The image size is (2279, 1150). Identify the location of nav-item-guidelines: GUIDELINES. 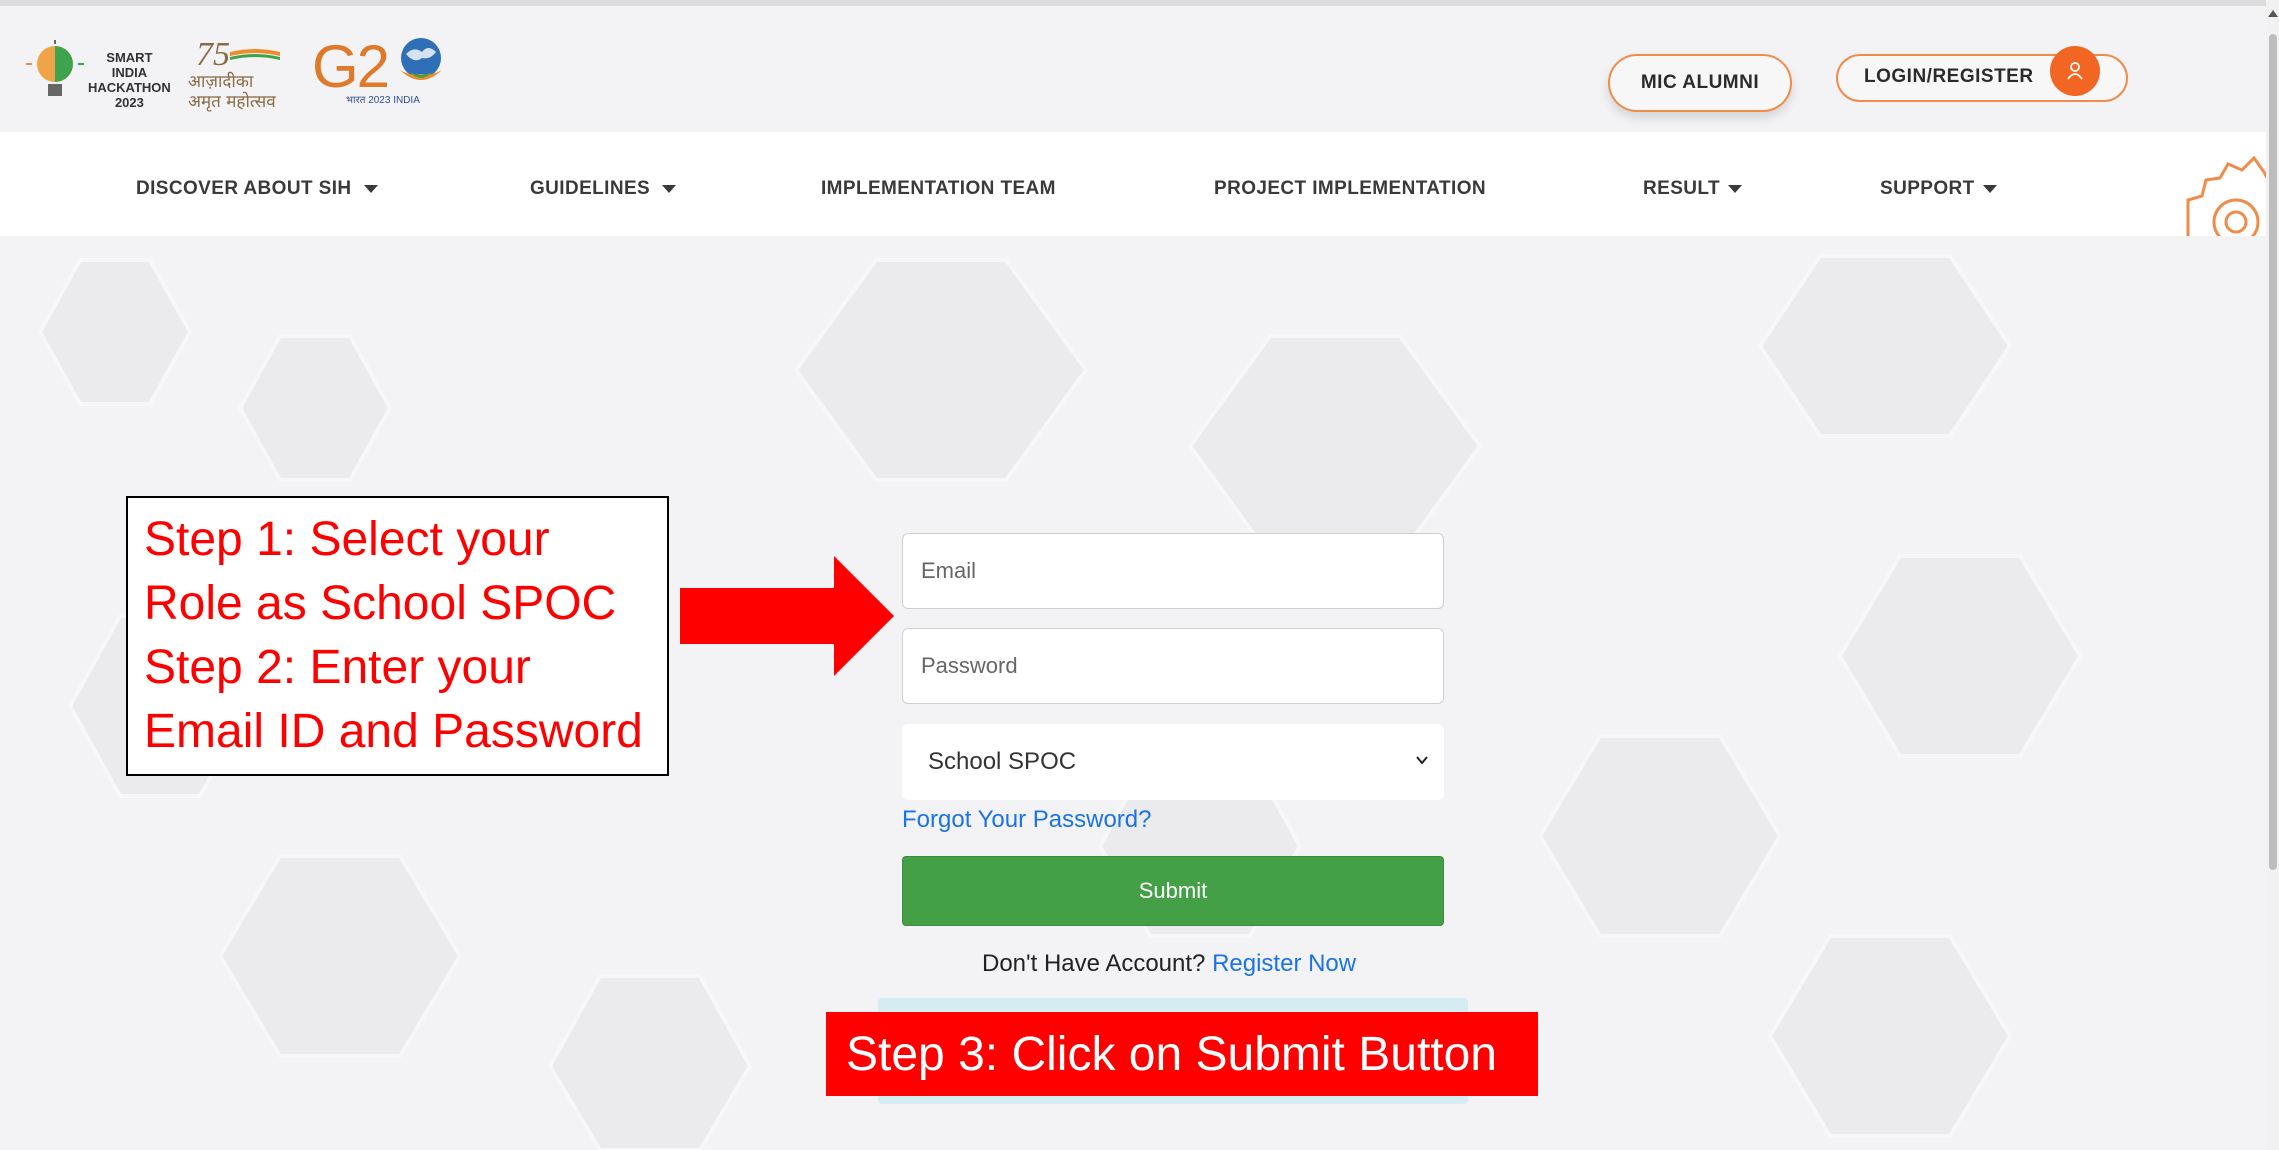
(603, 189).